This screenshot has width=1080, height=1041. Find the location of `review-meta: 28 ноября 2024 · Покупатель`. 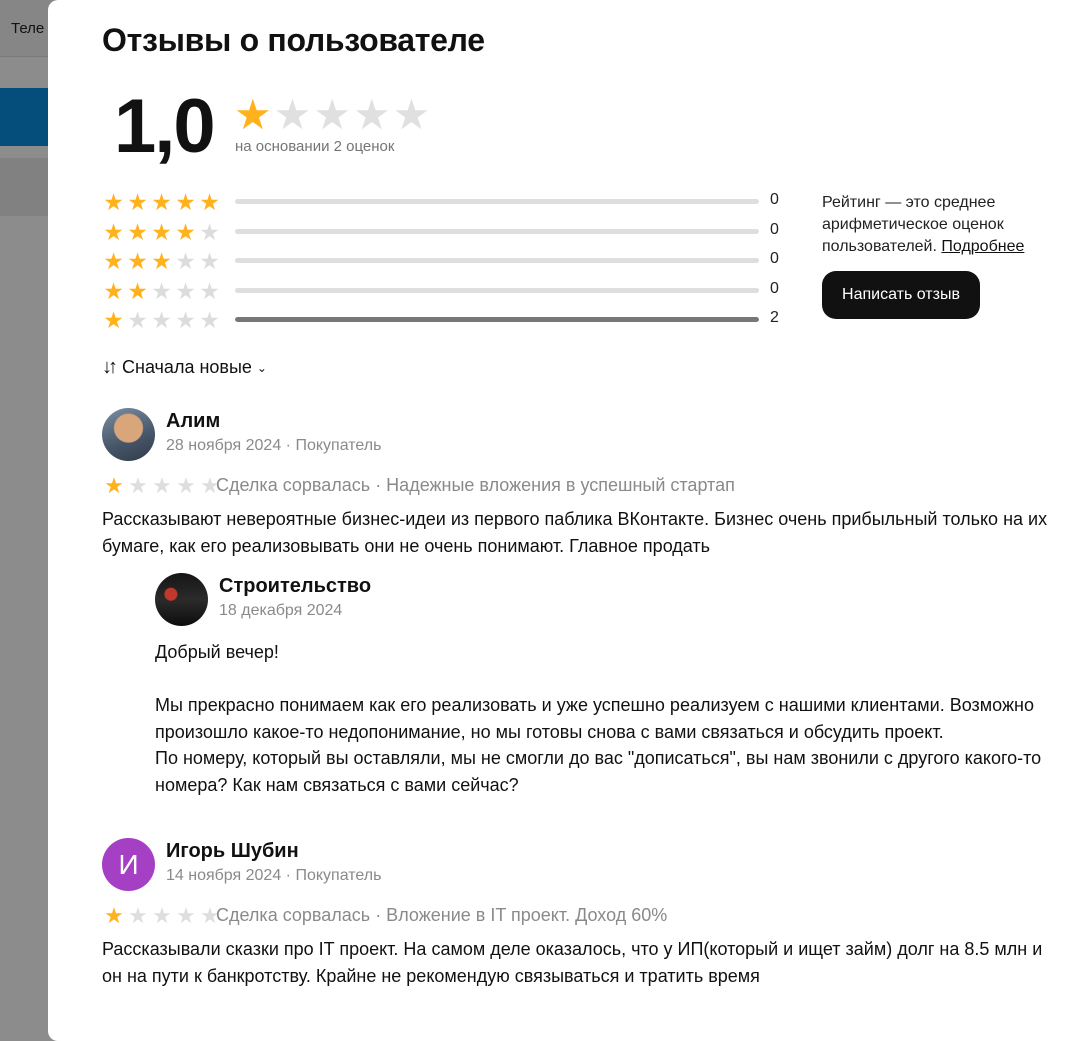

review-meta: 28 ноября 2024 · Покупатель is located at coordinates (274, 445).